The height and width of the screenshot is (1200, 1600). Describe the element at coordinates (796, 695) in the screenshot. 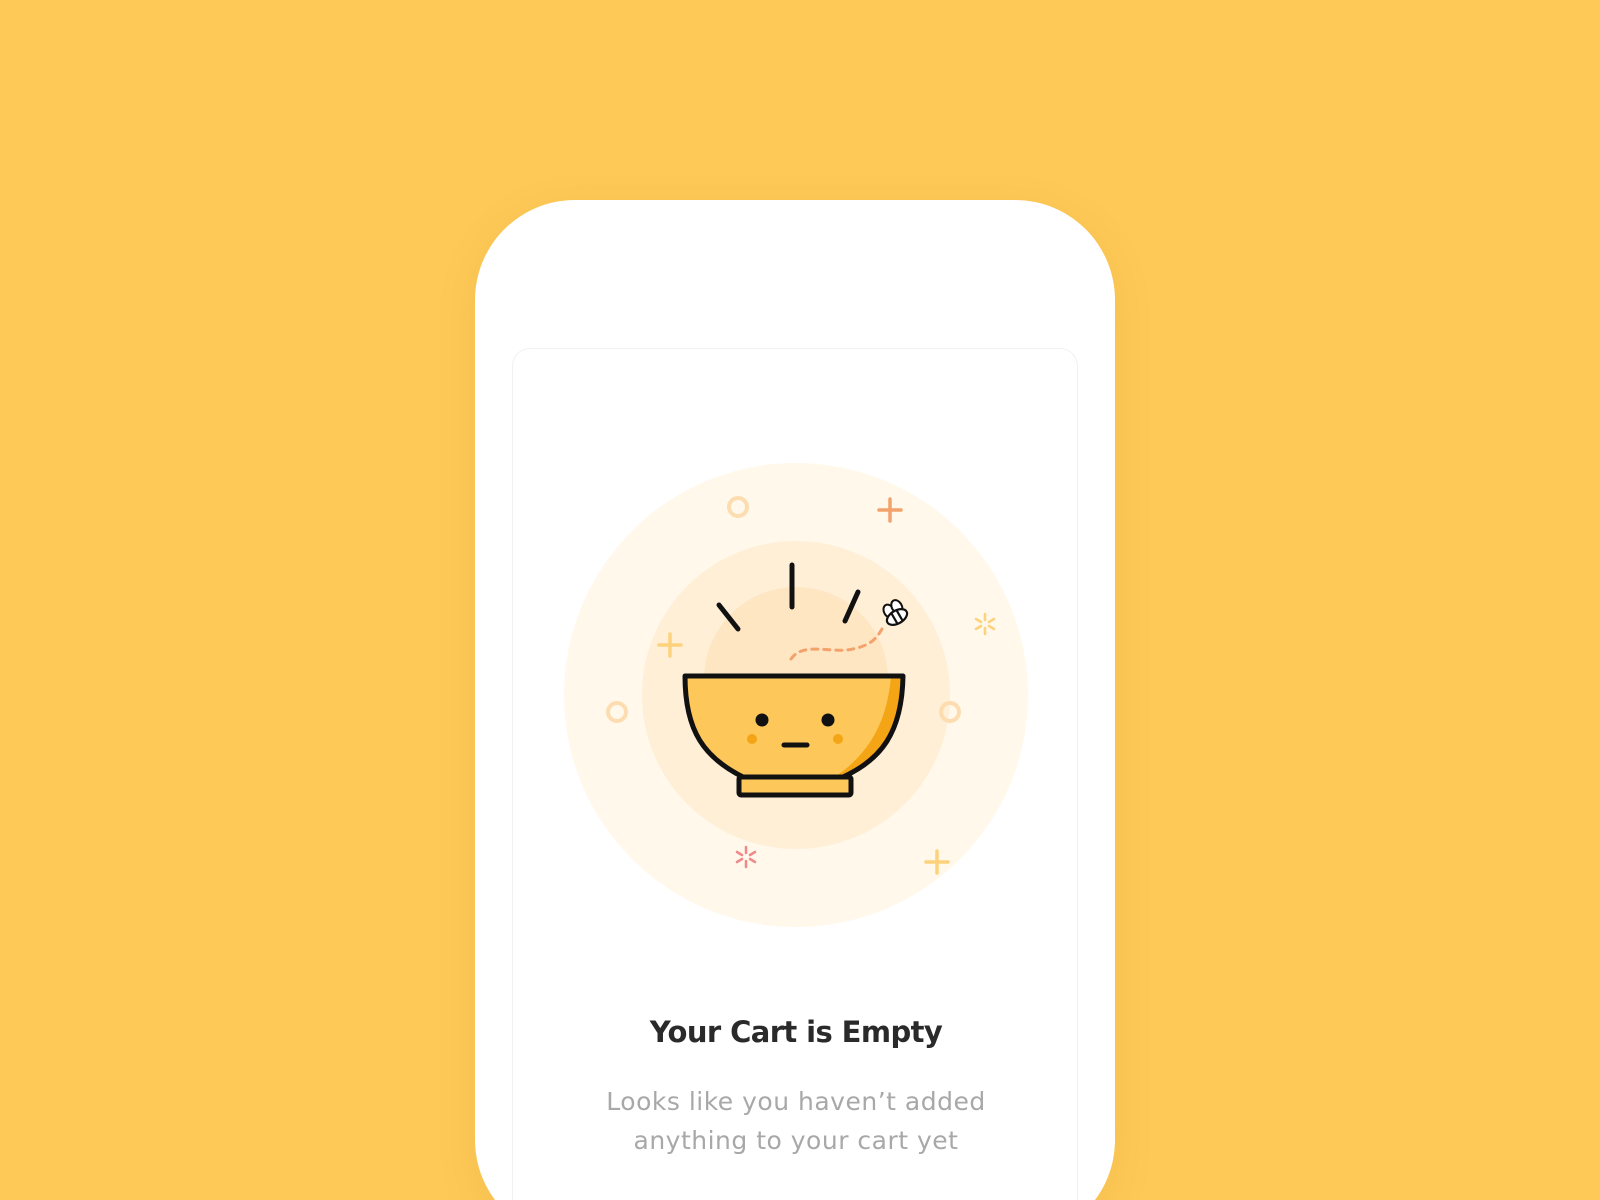

I see `empty-bowl-illustration` at that location.